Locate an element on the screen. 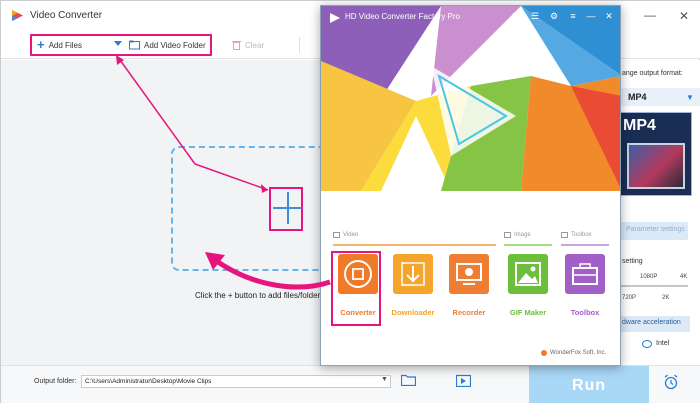 The image size is (700, 403). section-image: Image is located at coordinates (517, 235).